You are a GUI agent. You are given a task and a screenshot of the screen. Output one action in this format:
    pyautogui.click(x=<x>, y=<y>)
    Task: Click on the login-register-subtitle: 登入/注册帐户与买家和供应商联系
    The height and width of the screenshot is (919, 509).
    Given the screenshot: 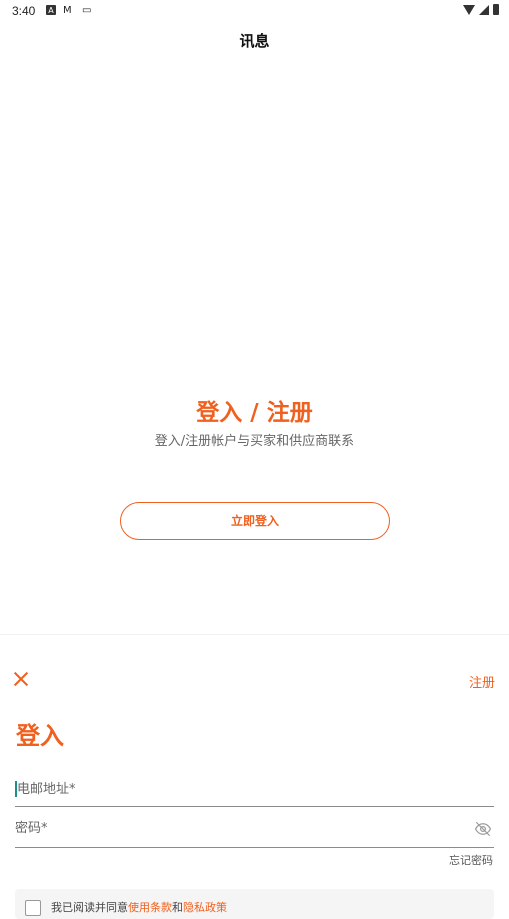 What is the action you would take?
    pyautogui.click(x=254, y=441)
    